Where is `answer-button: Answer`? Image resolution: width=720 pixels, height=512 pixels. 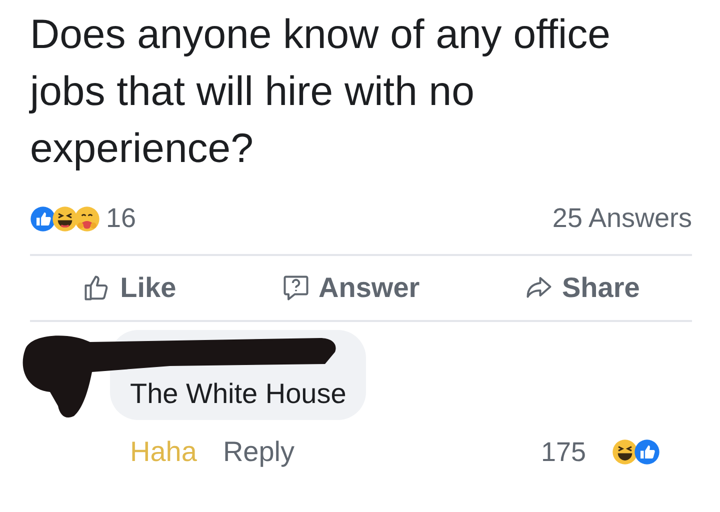
answer-button: Answer is located at coordinates (350, 288).